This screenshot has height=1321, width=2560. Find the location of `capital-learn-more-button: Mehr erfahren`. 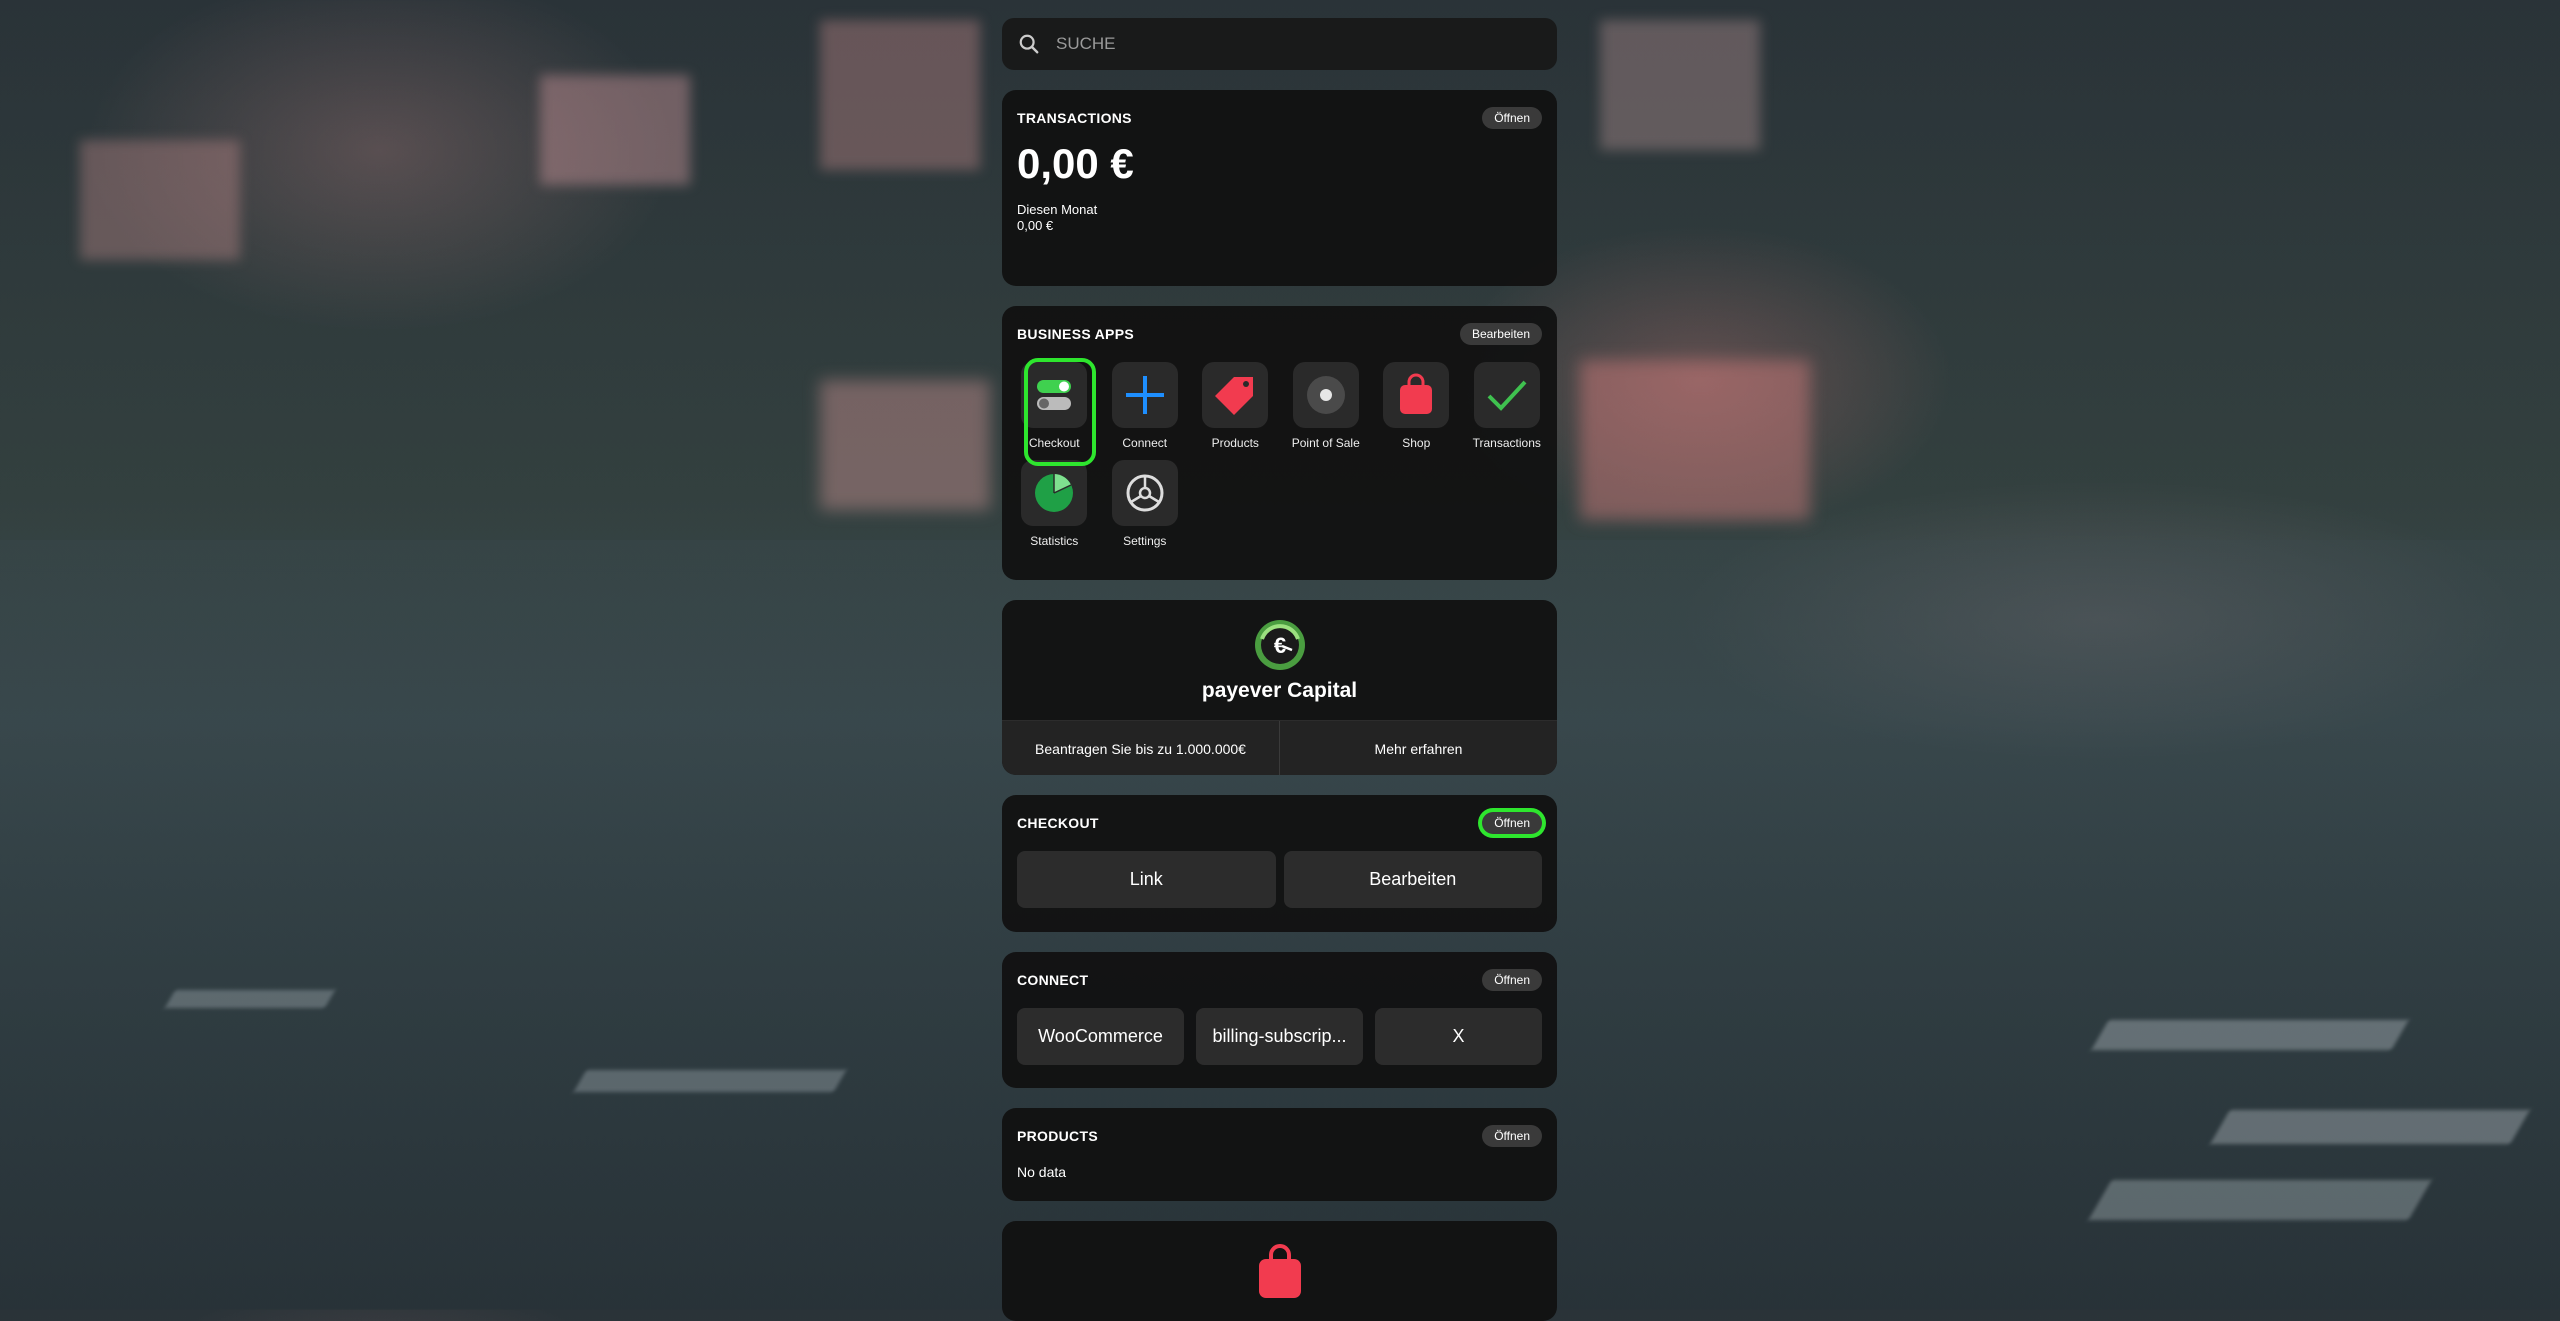

capital-learn-more-button: Mehr erfahren is located at coordinates (1418, 748).